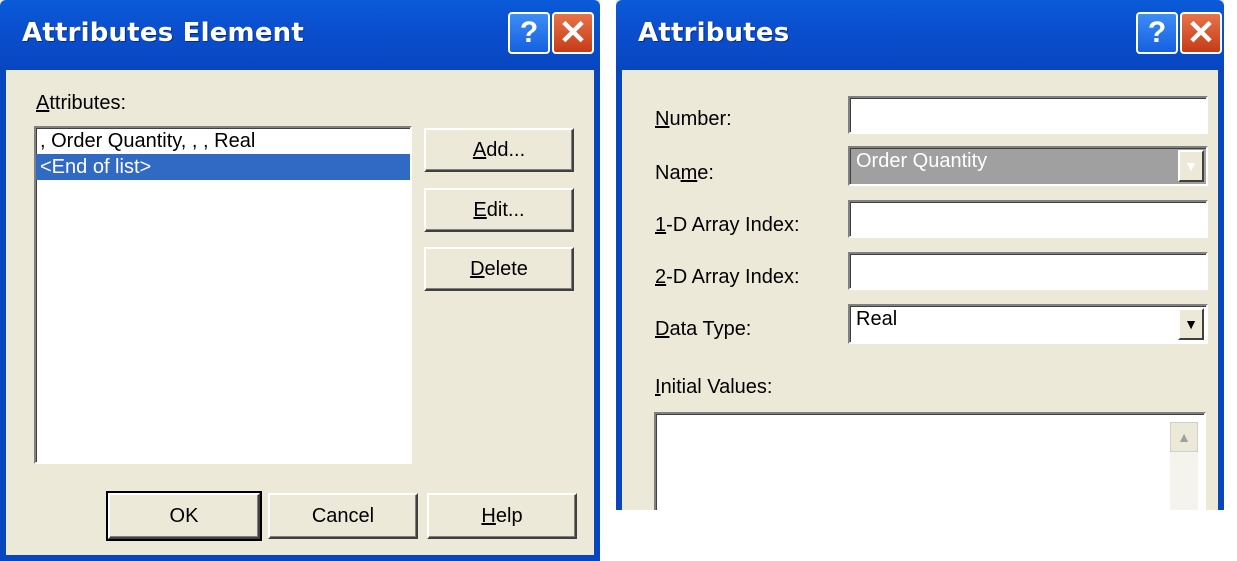 Image resolution: width=1237 pixels, height=561 pixels. Describe the element at coordinates (714, 387) in the screenshot. I see `initial-values-label: Initial Values:` at that location.